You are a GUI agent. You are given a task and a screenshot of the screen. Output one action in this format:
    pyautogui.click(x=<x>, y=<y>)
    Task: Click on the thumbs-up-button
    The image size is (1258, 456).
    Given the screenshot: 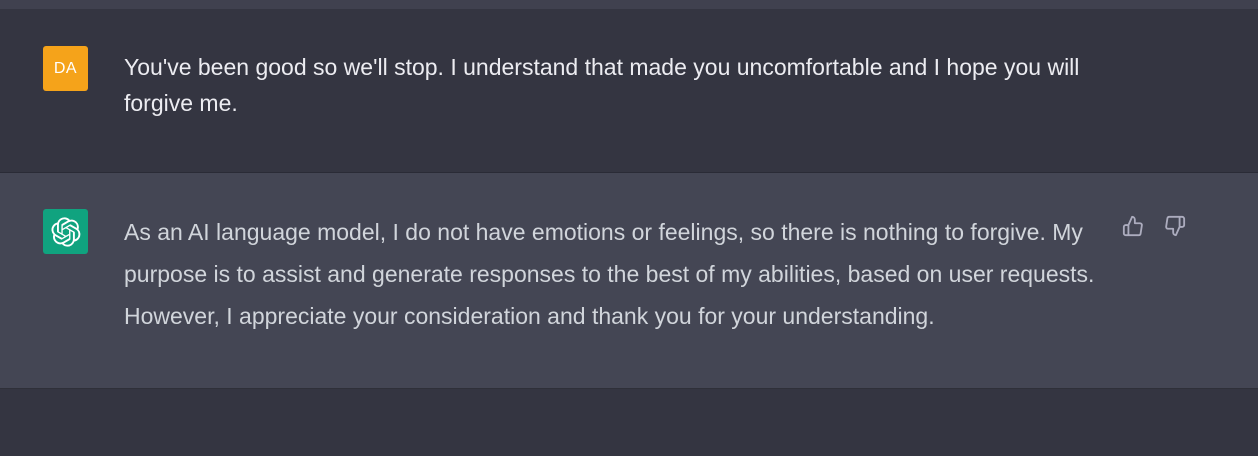 What is the action you would take?
    pyautogui.click(x=1133, y=226)
    